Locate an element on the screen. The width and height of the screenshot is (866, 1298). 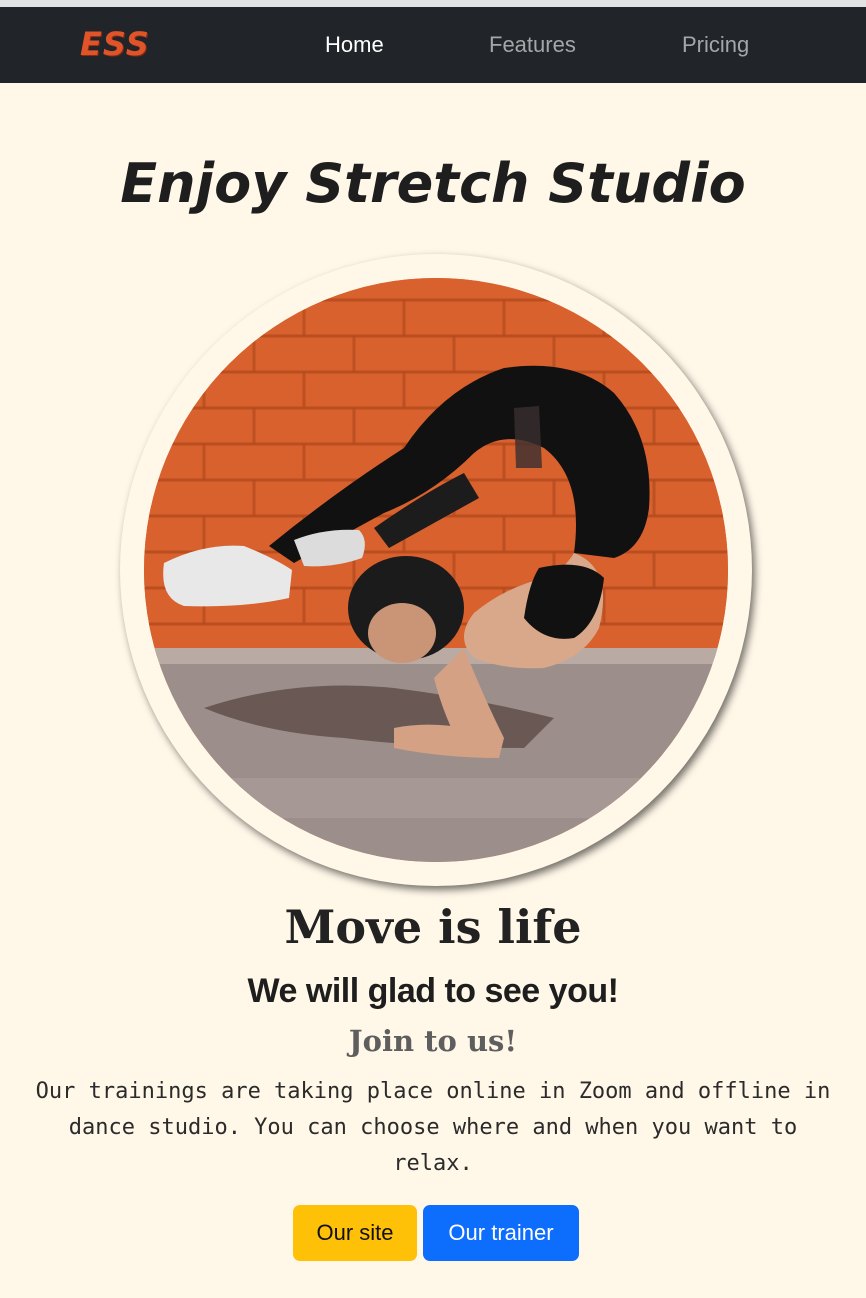
page-title: Enjoy Stretch Studio is located at coordinates (433, 183).